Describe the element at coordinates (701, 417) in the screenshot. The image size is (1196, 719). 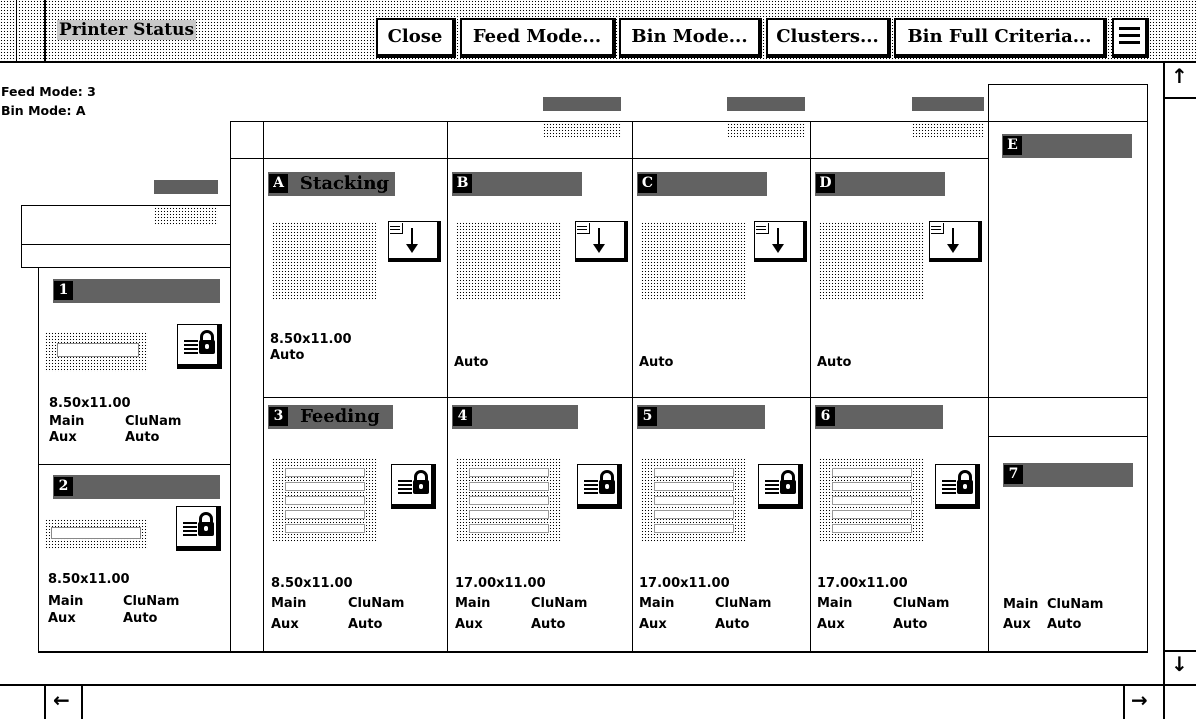
I see `tray-header: 5` at that location.